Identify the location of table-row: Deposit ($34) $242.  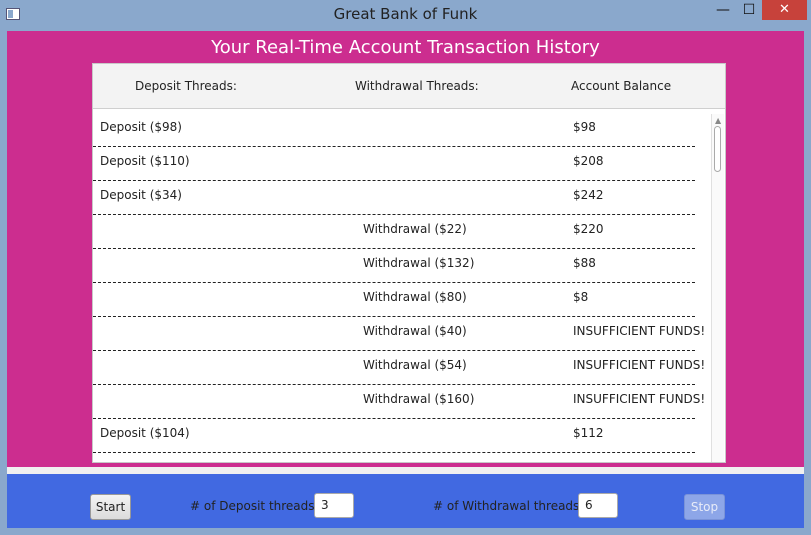
(394, 198).